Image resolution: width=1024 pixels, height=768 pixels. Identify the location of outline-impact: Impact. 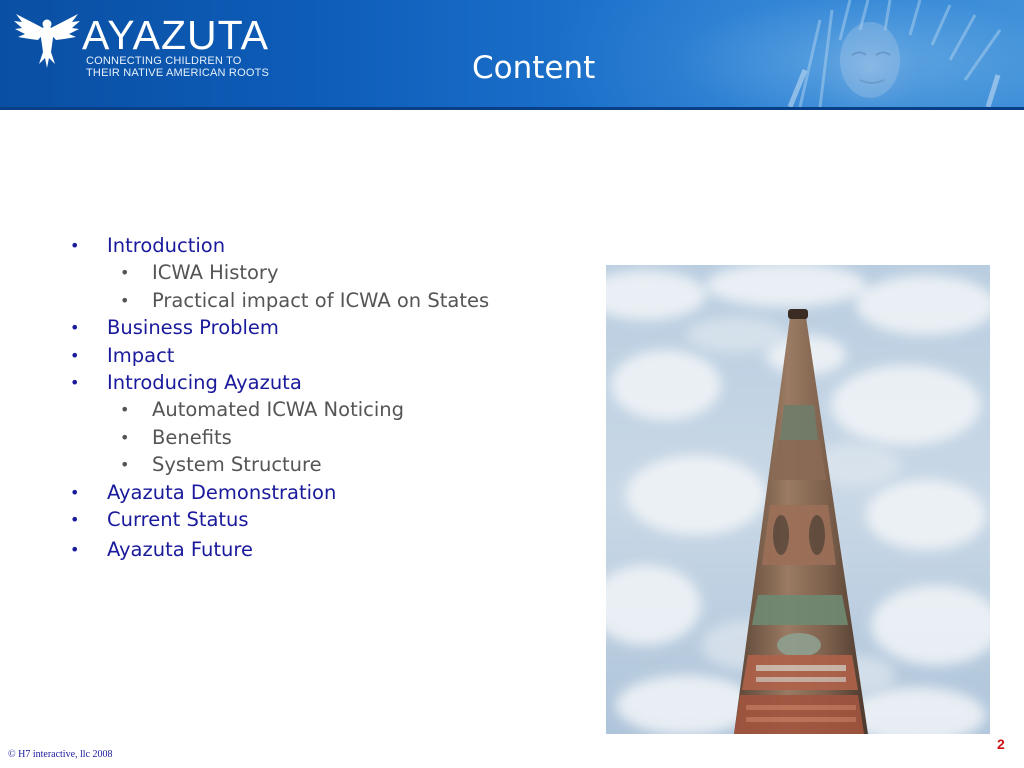
(141, 355).